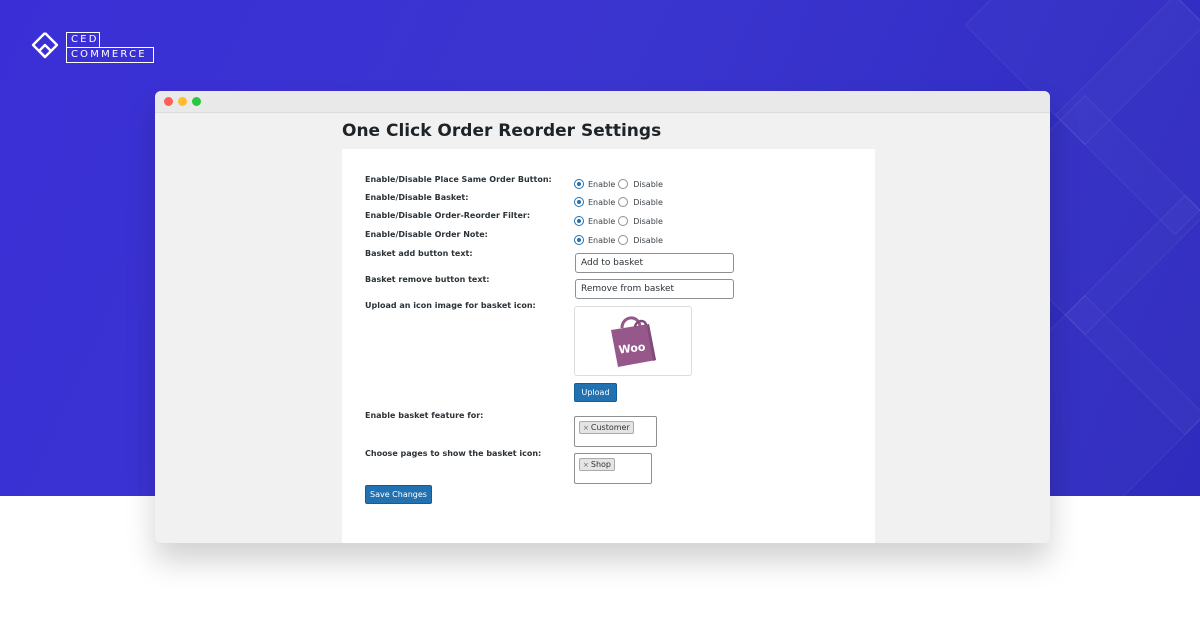 Image resolution: width=1200 pixels, height=628 pixels. I want to click on order-filter-disable-radio, so click(623, 221).